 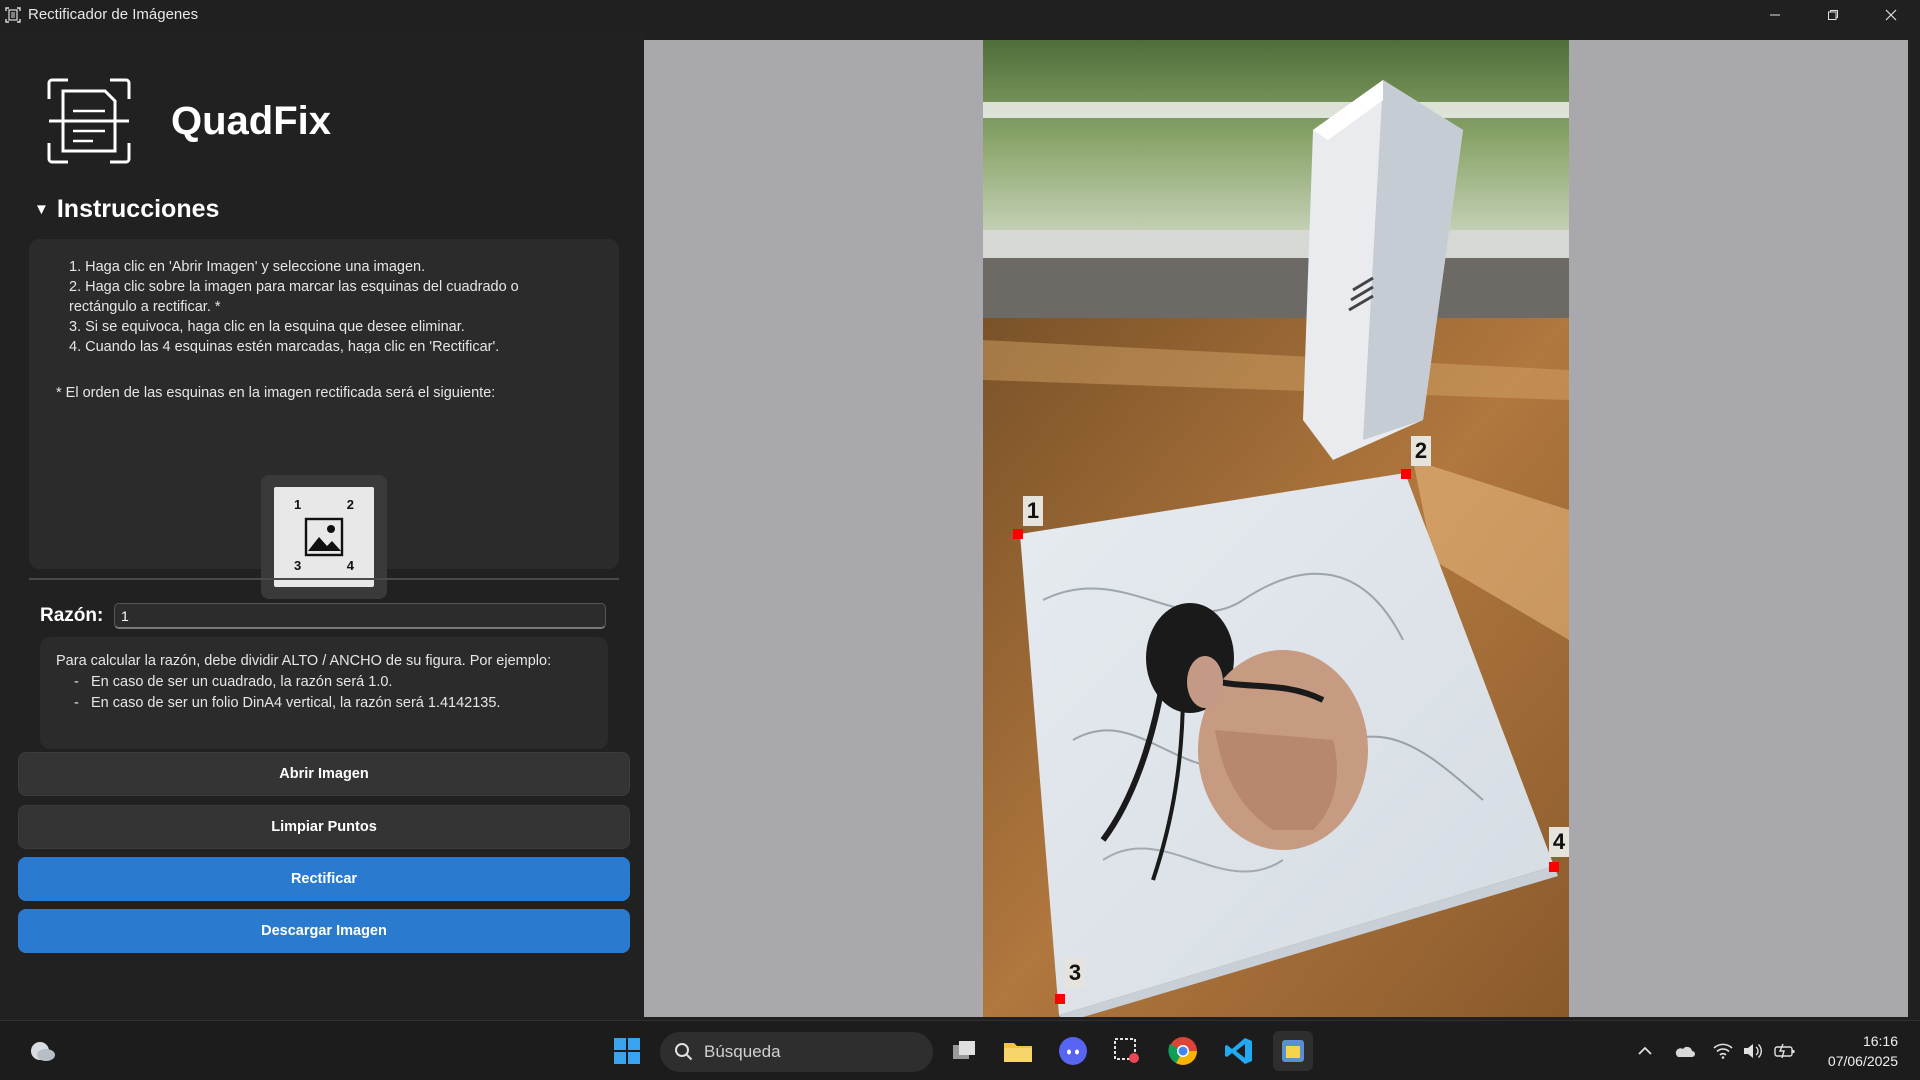 What do you see at coordinates (1293, 1051) in the screenshot?
I see `python-app-icon` at bounding box center [1293, 1051].